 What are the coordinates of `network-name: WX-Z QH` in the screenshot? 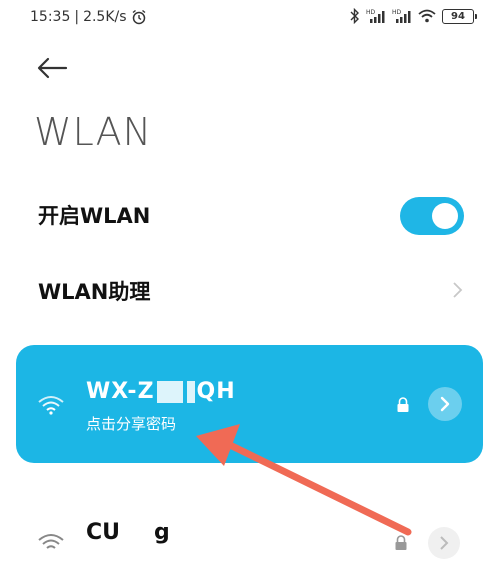 It's located at (161, 391).